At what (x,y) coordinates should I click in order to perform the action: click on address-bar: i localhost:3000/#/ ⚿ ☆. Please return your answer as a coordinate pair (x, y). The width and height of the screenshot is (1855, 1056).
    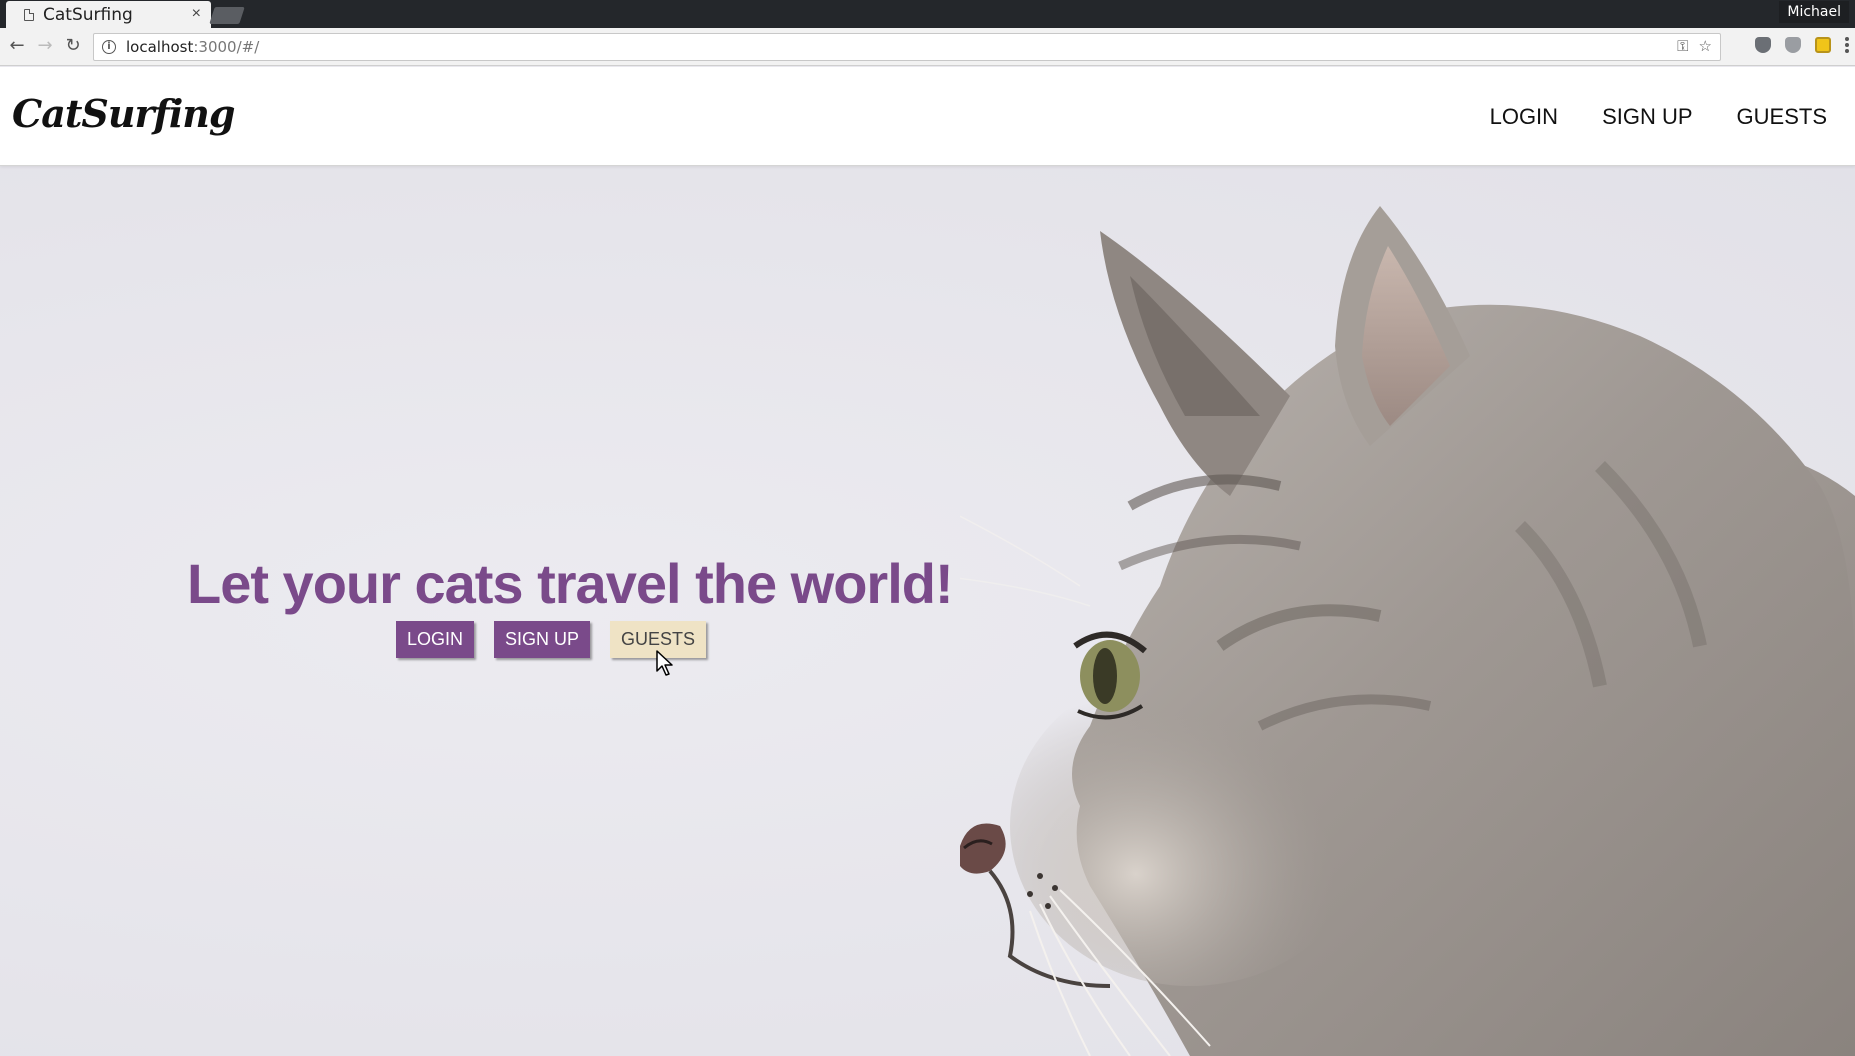
    Looking at the image, I should click on (907, 47).